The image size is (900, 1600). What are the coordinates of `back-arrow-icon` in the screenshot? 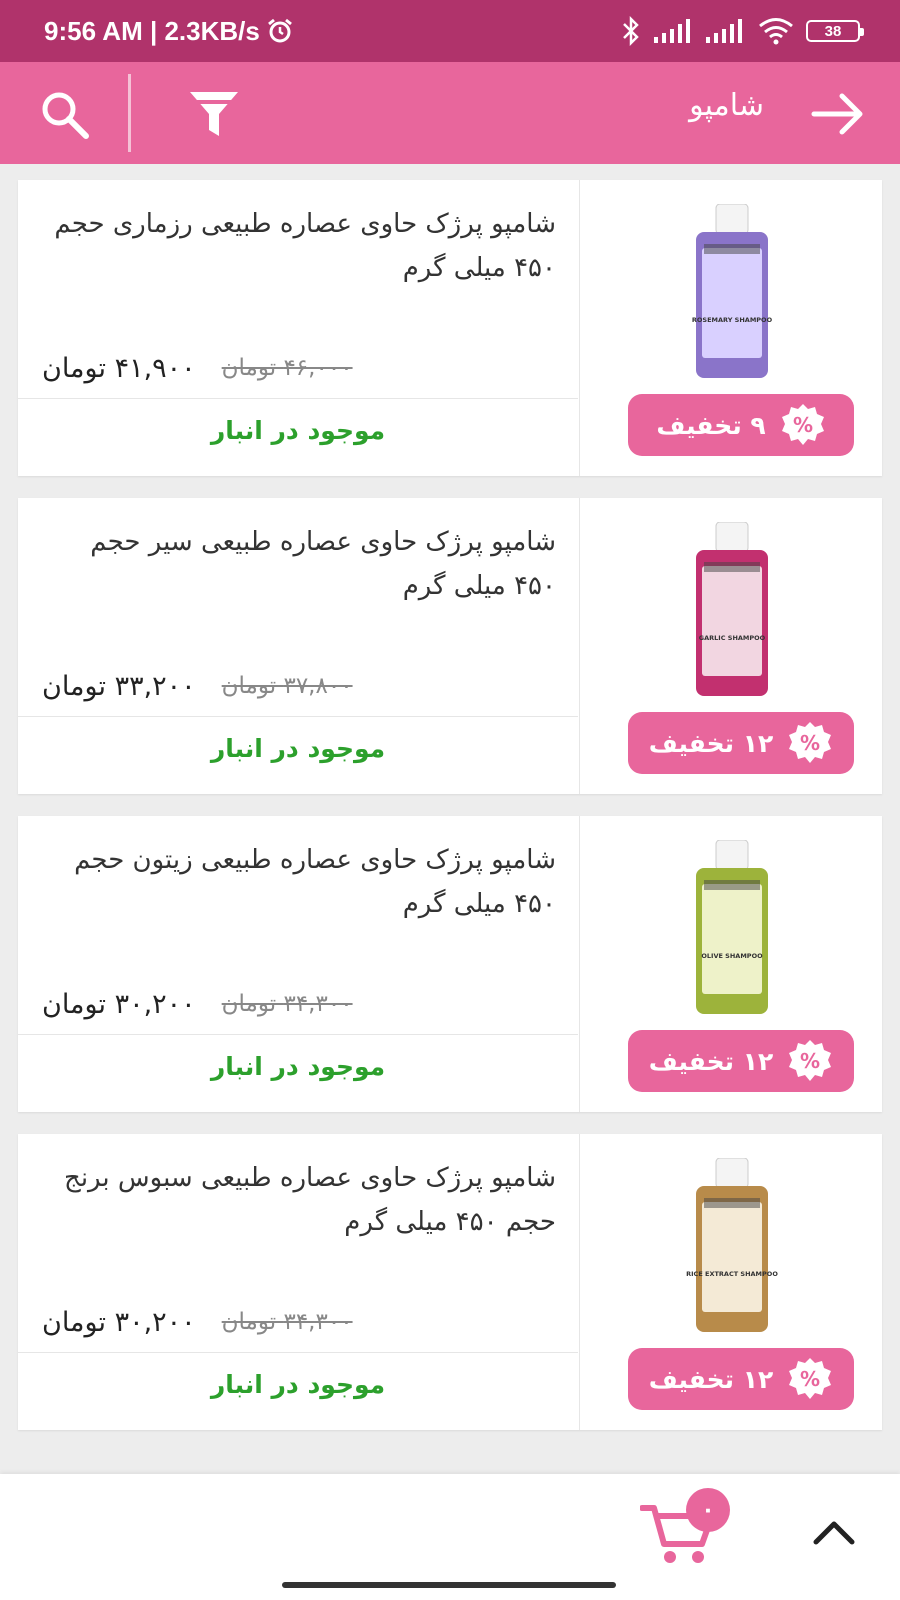 It's located at (838, 114).